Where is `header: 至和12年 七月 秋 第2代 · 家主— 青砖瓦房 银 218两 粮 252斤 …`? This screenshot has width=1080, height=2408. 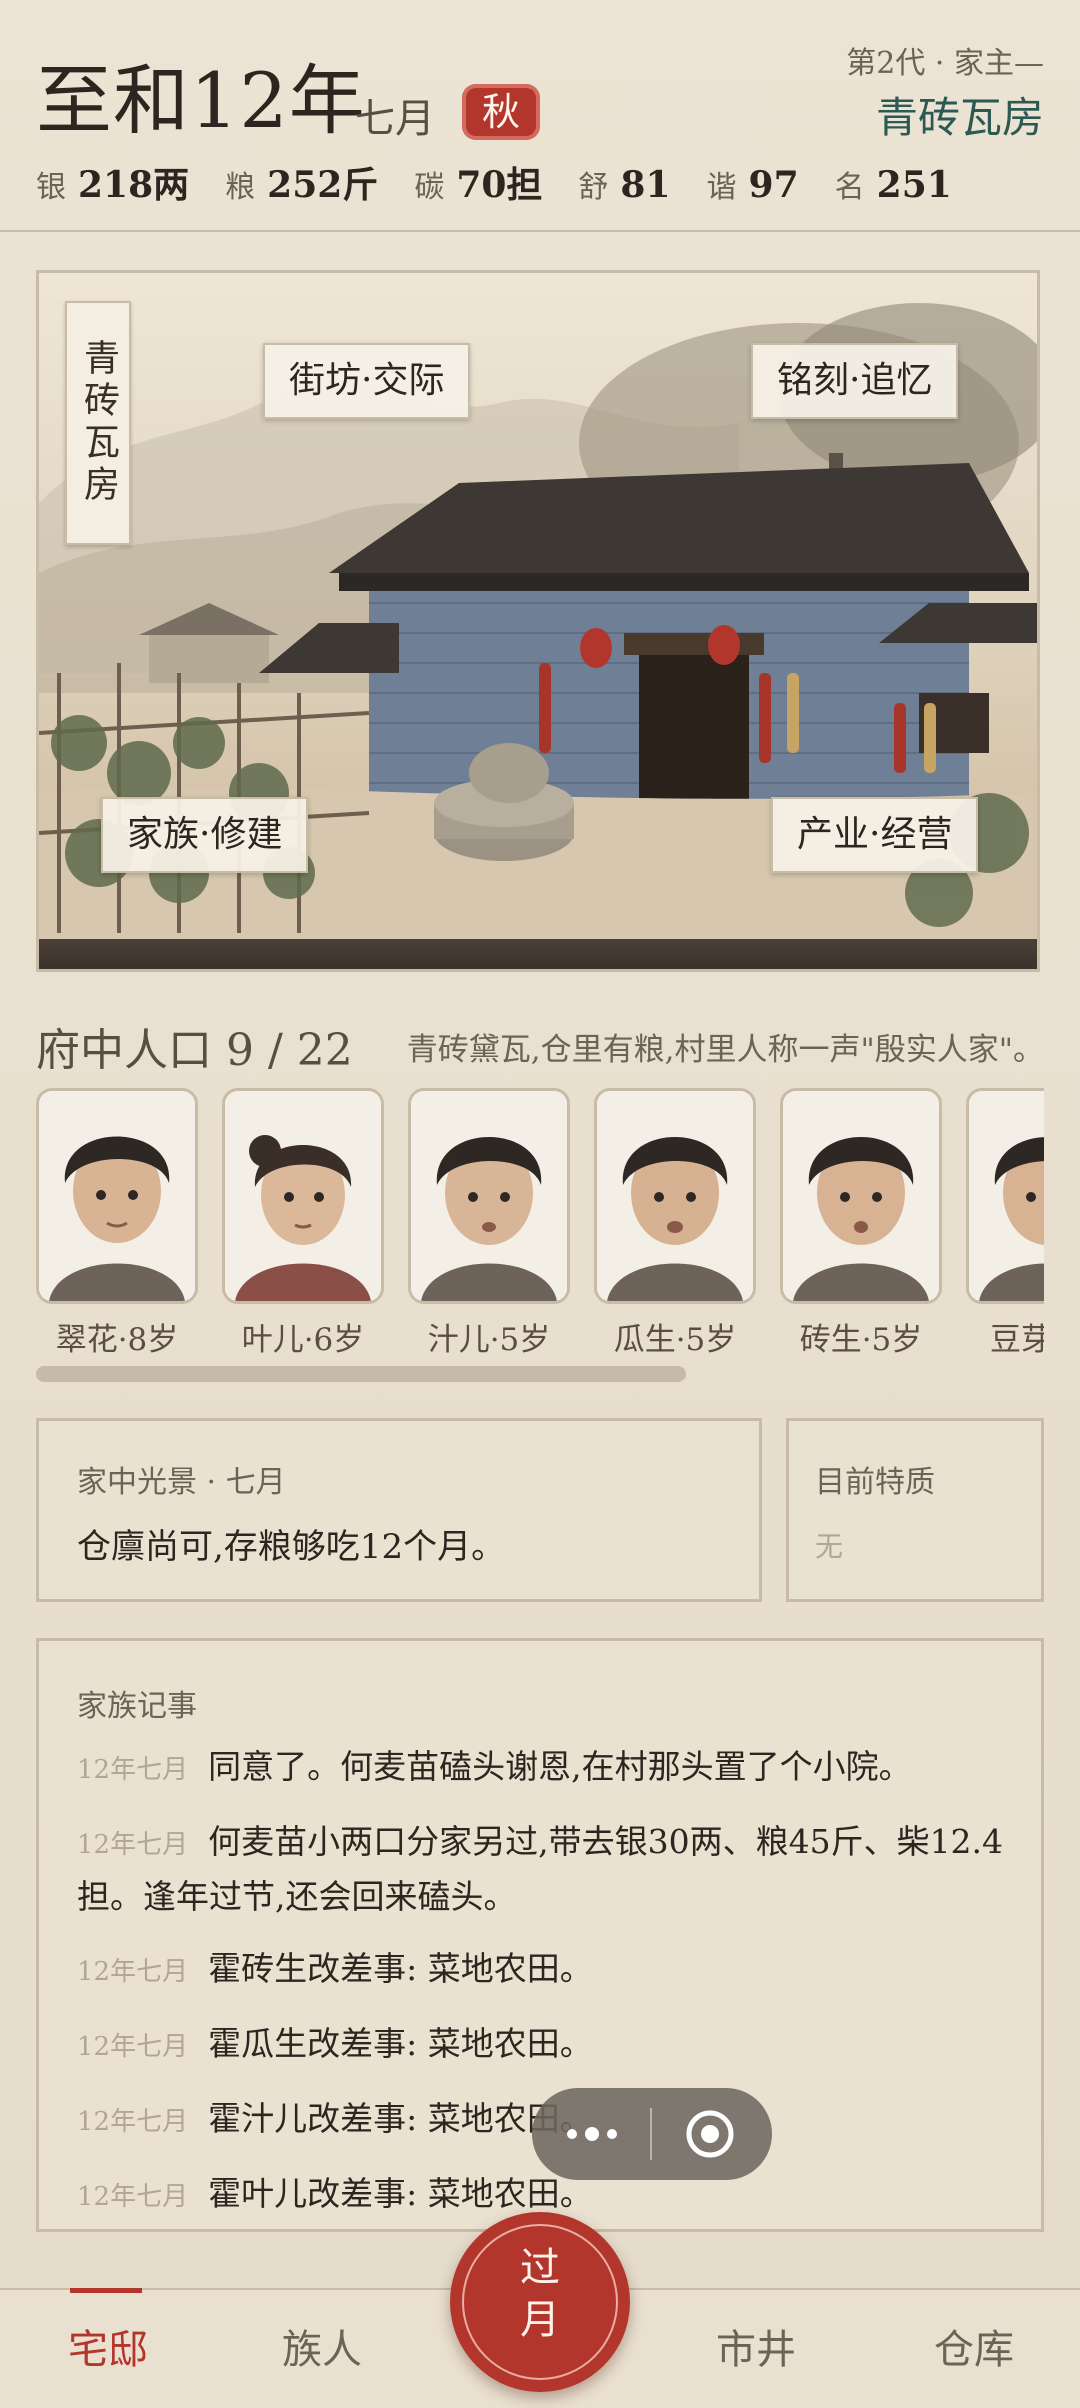 header: 至和12年 七月 秋 第2代 · 家主— 青砖瓦房 银 218两 粮 252斤 … is located at coordinates (540, 116).